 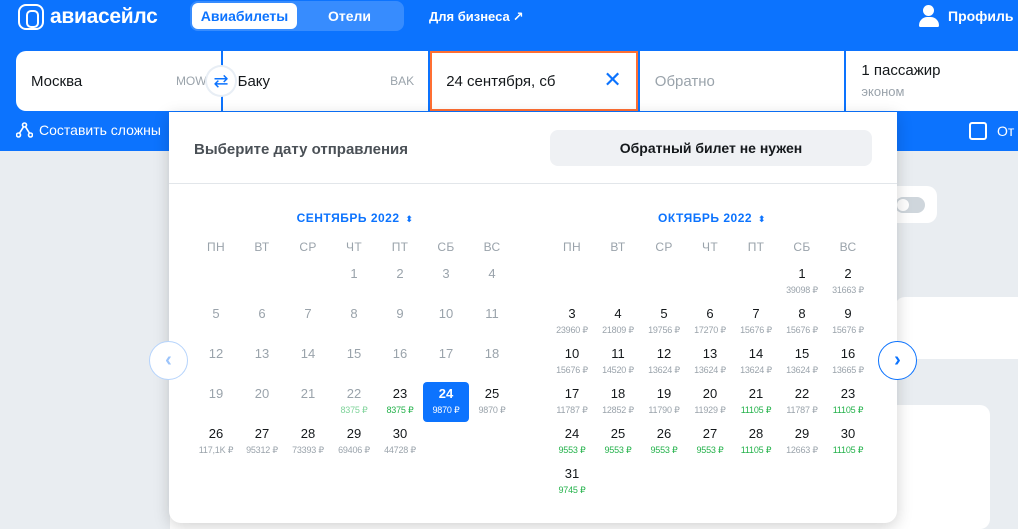 What do you see at coordinates (244, 16) in the screenshot?
I see `tab-flights: Авиабилеты` at bounding box center [244, 16].